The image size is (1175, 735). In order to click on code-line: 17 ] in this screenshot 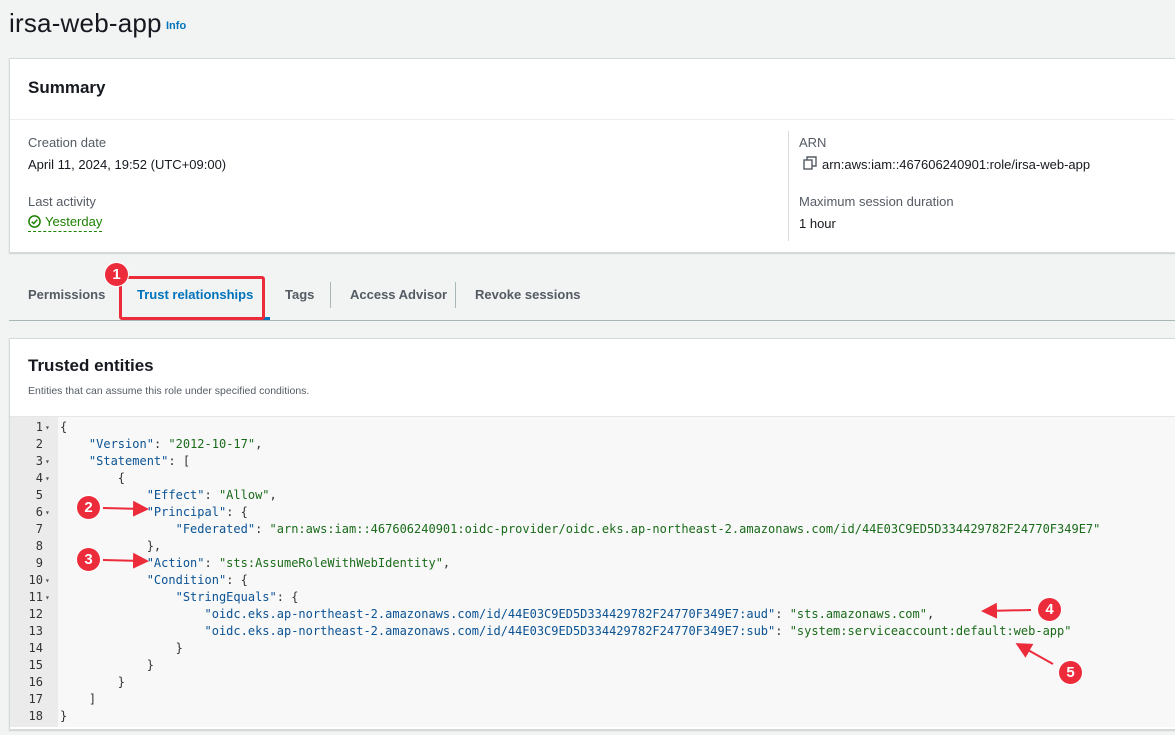, I will do `click(592, 699)`.